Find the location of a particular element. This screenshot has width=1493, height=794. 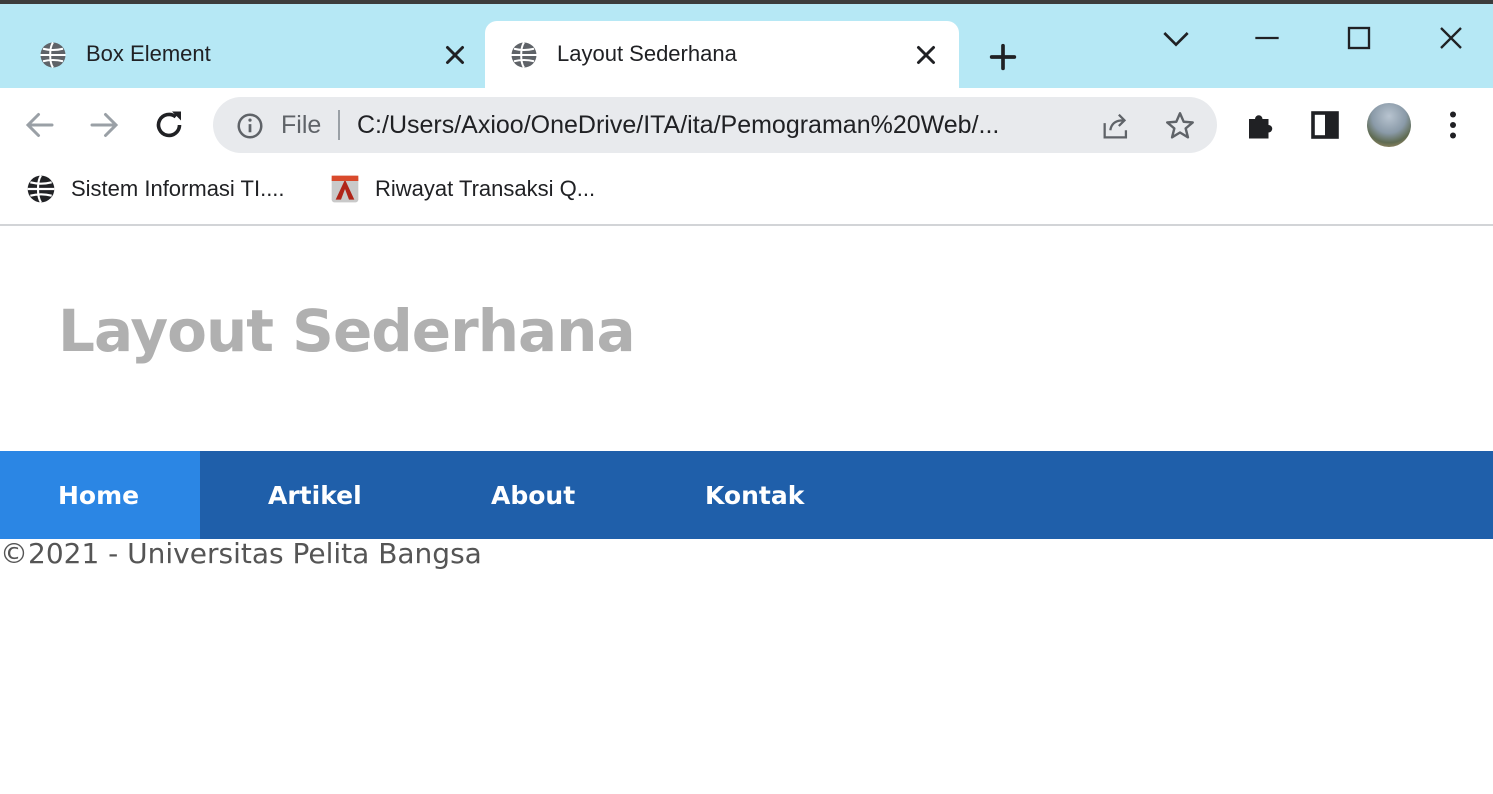

nav-home: Home is located at coordinates (100, 495).